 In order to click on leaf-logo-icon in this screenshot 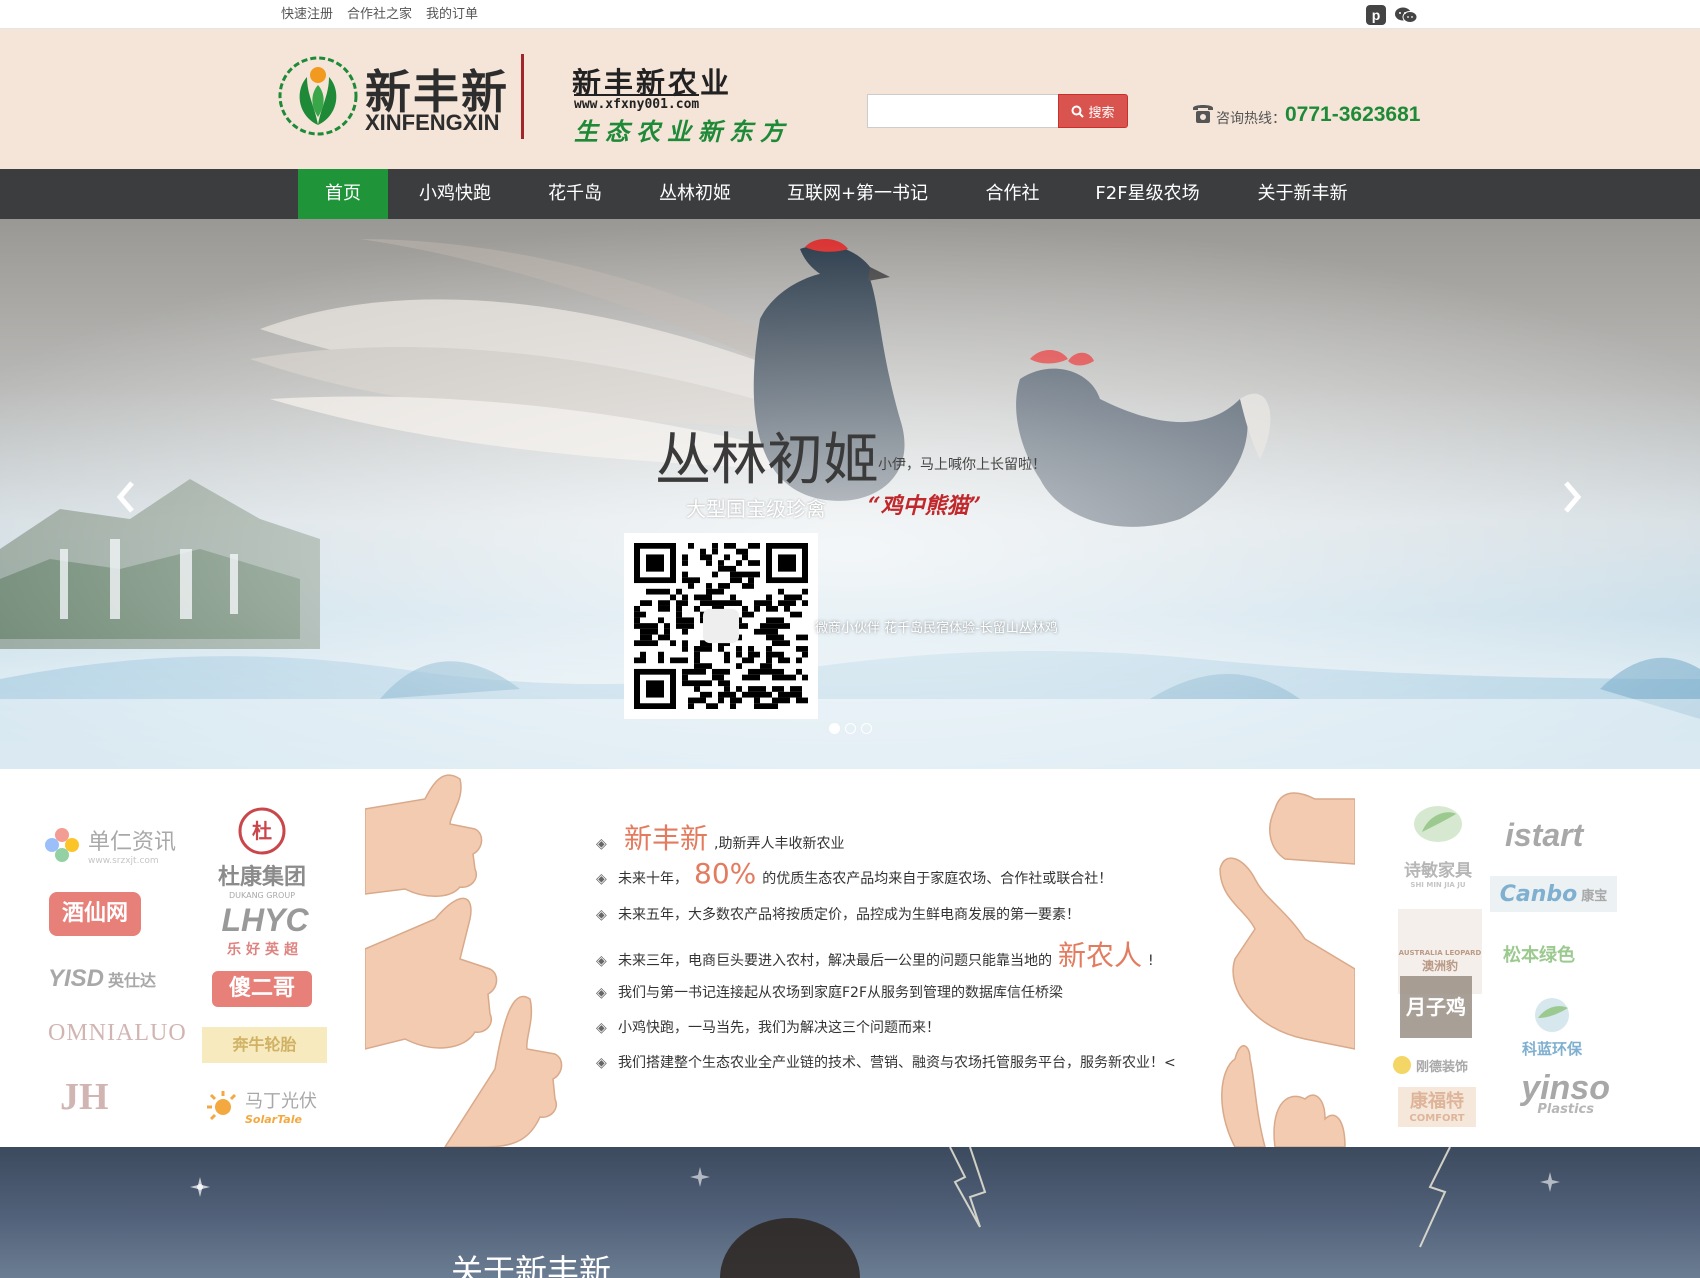, I will do `click(1438, 824)`.